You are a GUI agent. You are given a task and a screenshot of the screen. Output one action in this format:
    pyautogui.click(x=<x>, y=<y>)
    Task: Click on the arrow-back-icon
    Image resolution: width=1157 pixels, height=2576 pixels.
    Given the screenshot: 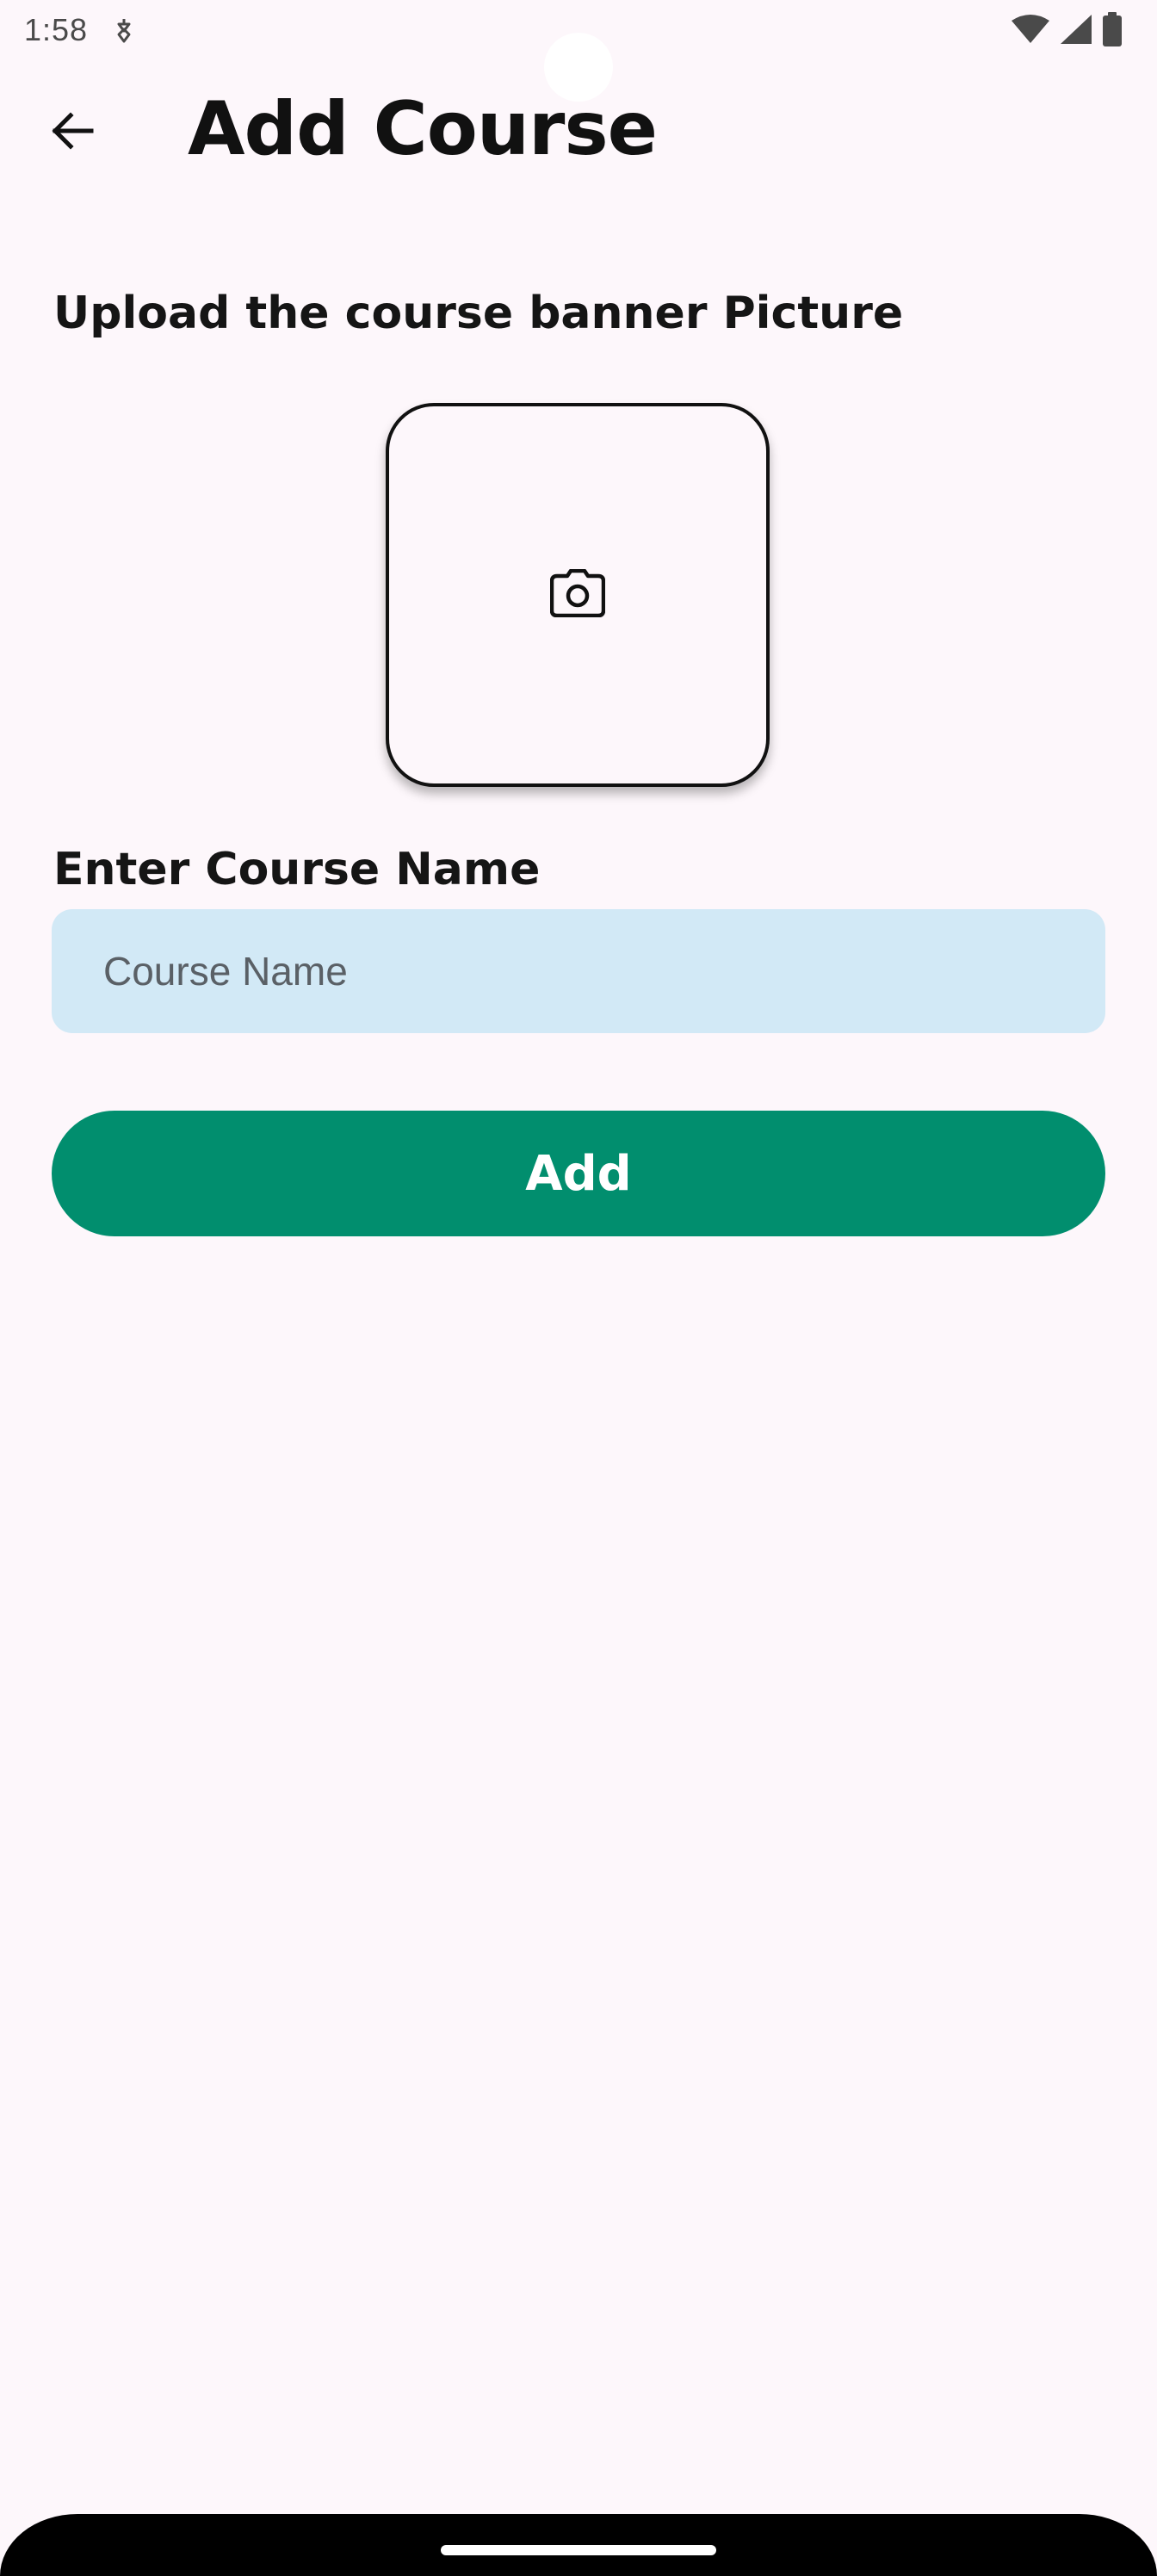 What is the action you would take?
    pyautogui.click(x=72, y=133)
    